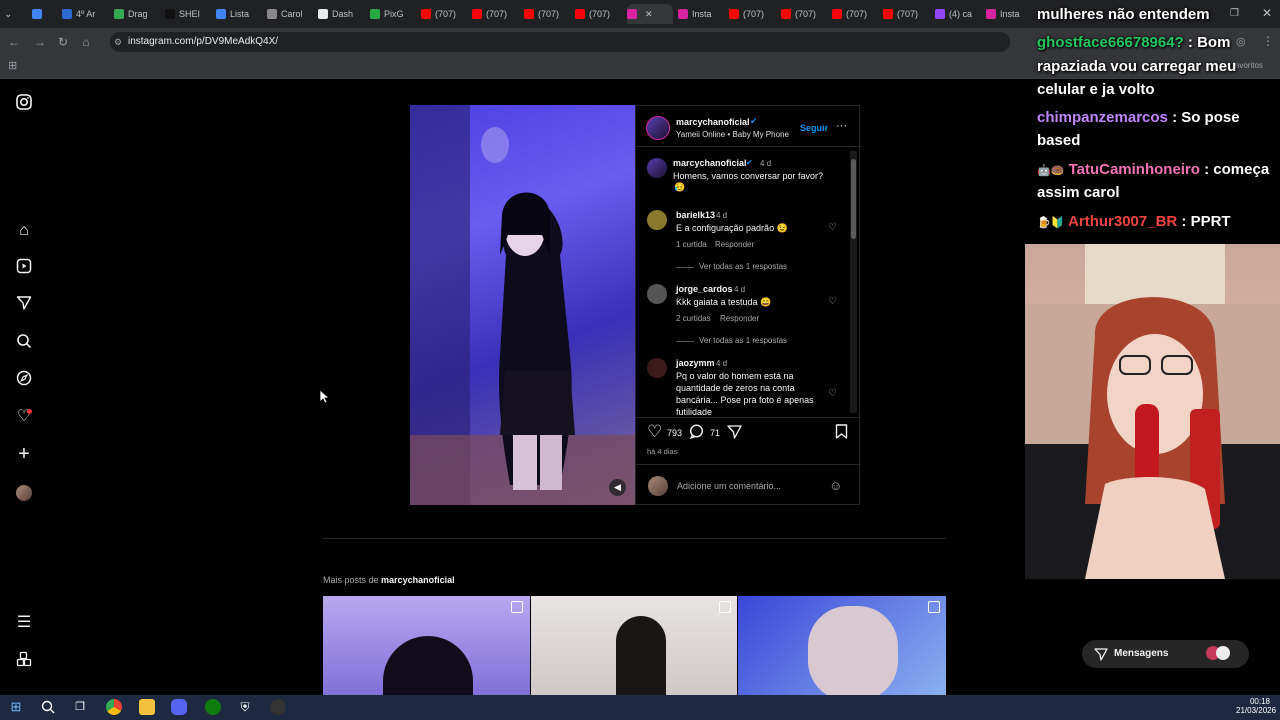 The height and width of the screenshot is (720, 1280). I want to click on messages-button: Mensagens, so click(1165, 654).